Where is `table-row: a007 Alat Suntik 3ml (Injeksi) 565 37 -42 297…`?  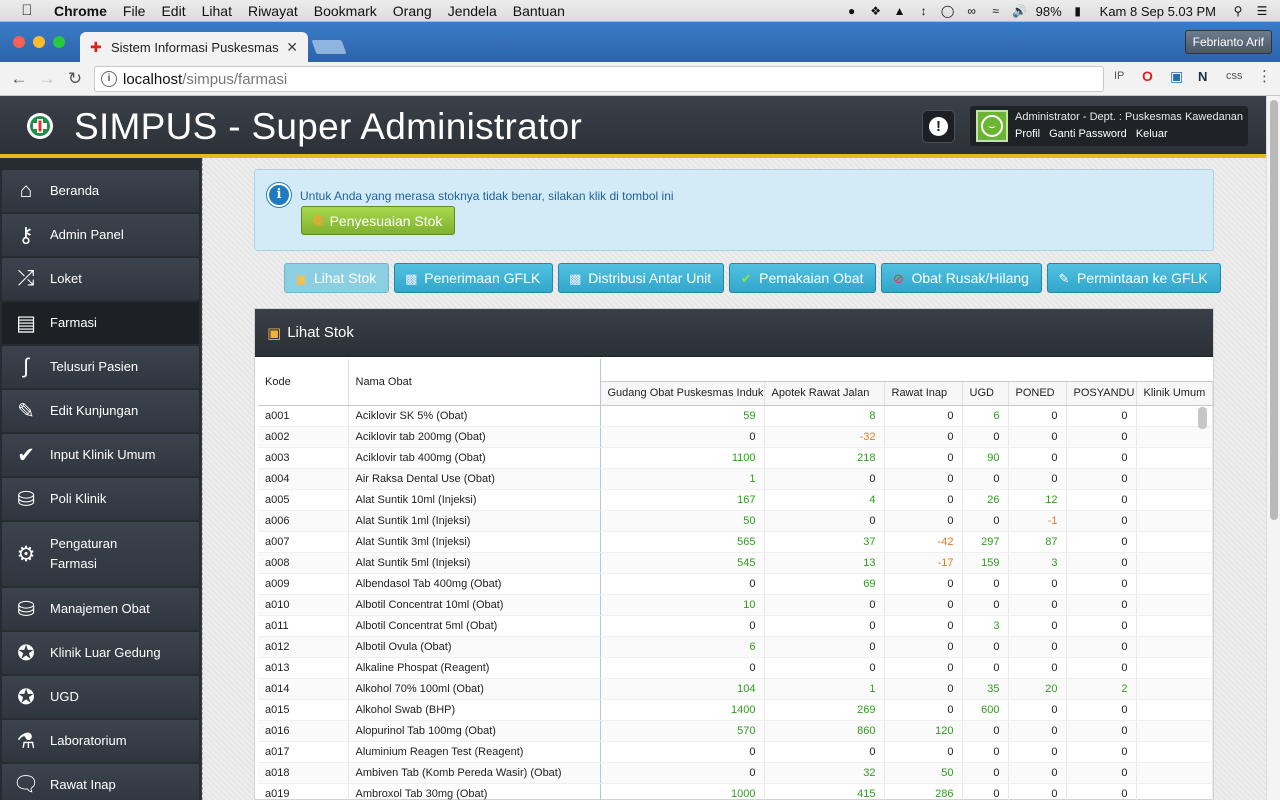
table-row: a007 Alat Suntik 3ml (Injeksi) 565 37 -42 297… is located at coordinates (735, 542).